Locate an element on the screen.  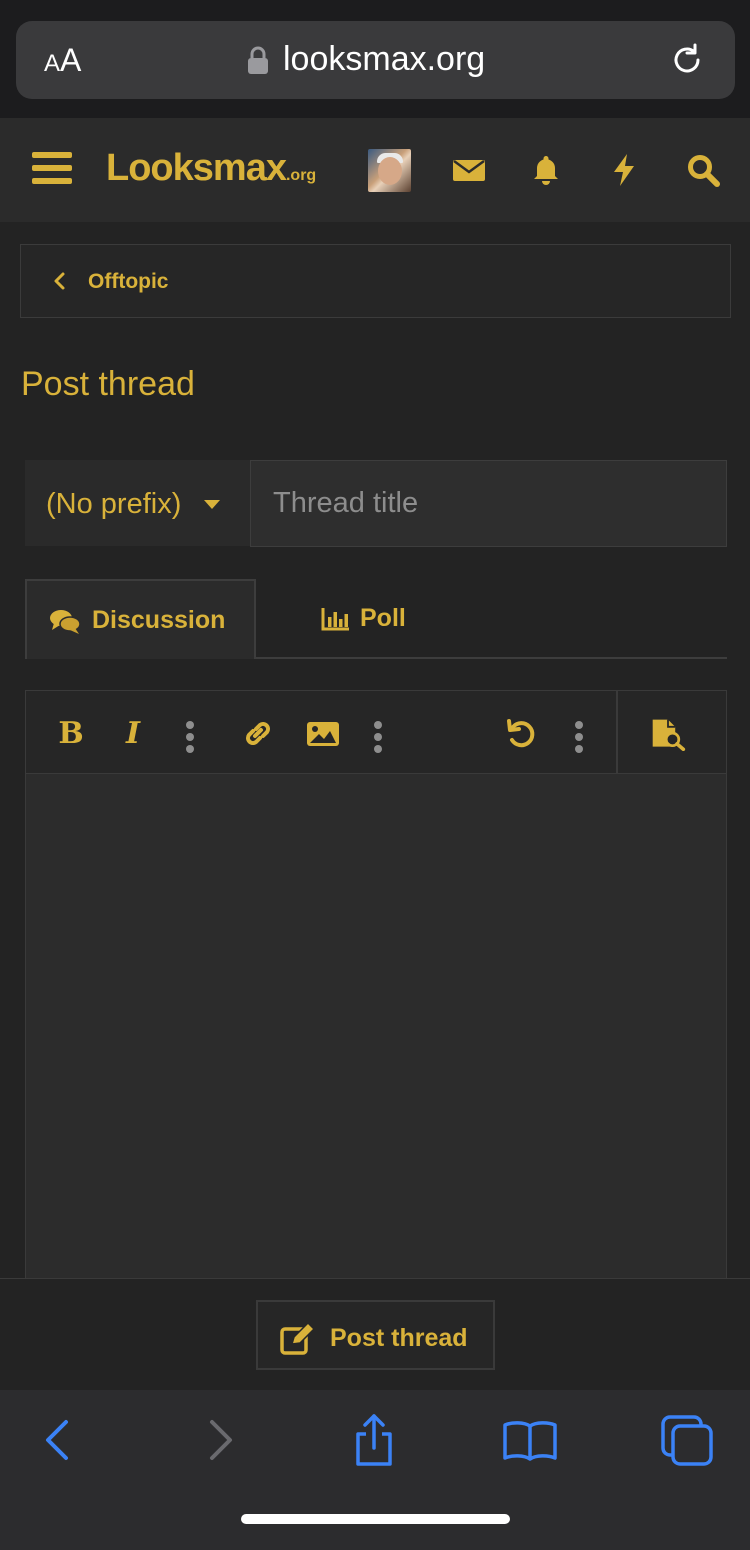
bell-icon is located at coordinates (546, 170).